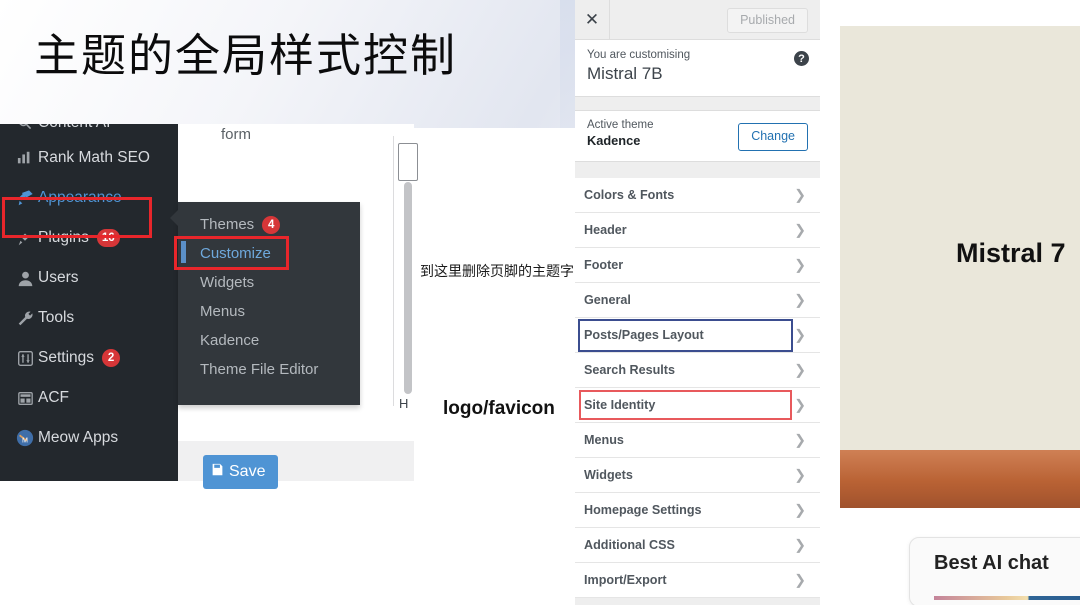 The image size is (1080, 605). I want to click on cz-section-homepage-settings: Homepage Settings ❯, so click(697, 510).